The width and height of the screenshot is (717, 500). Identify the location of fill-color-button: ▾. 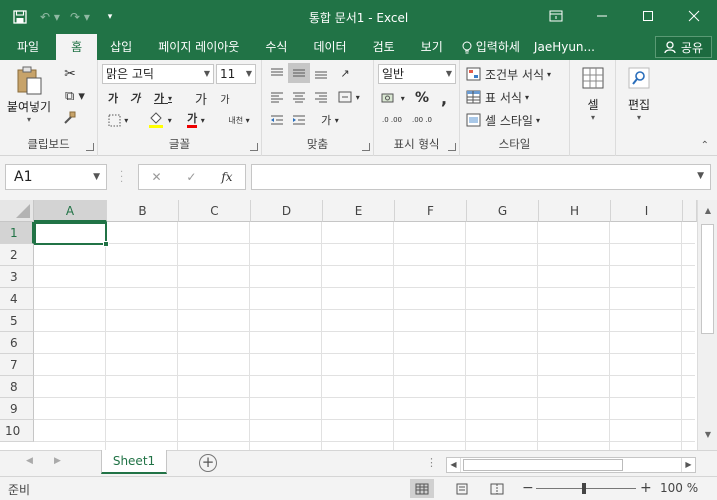
(160, 120).